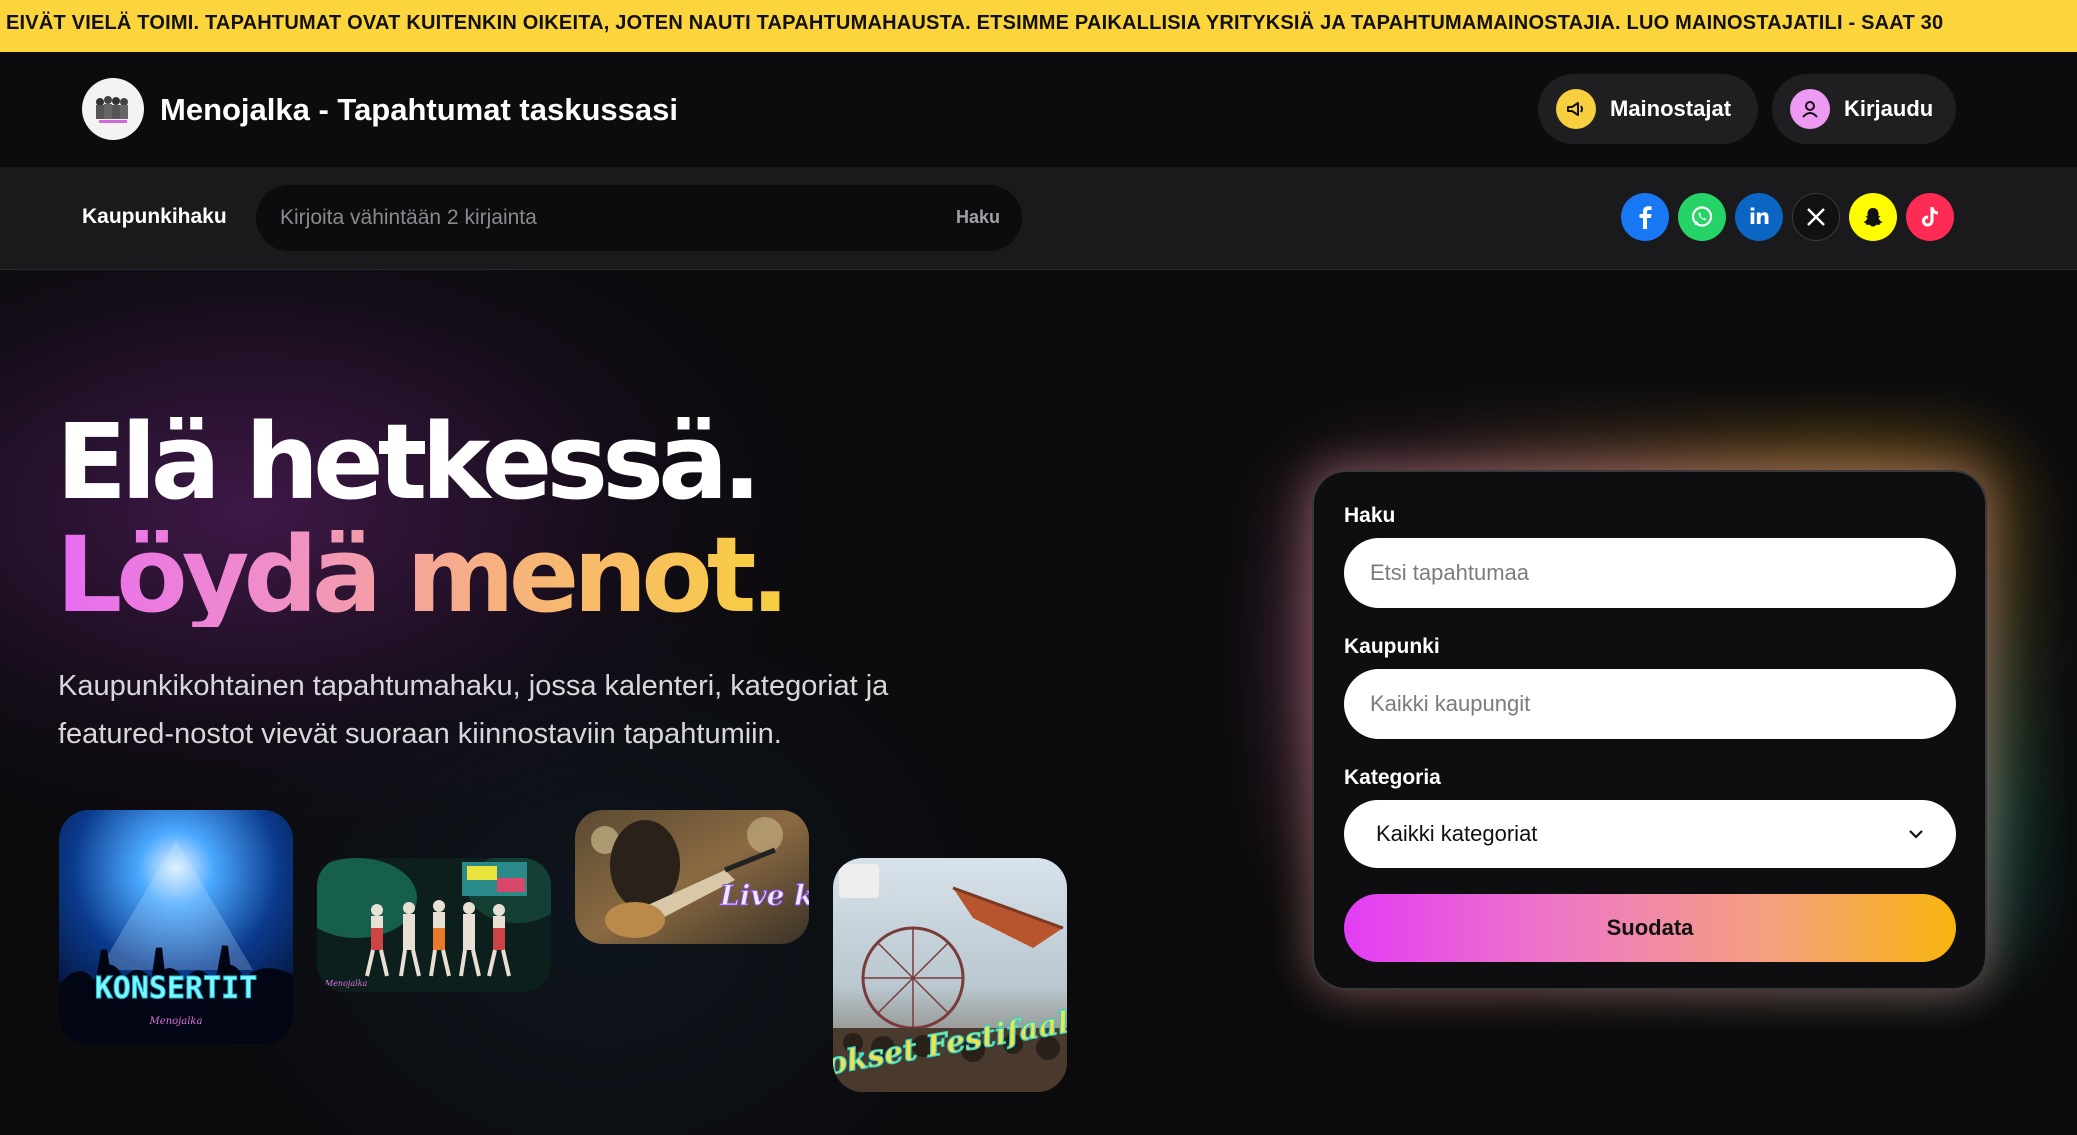  What do you see at coordinates (1916, 834) in the screenshot?
I see `chevron-down-icon` at bounding box center [1916, 834].